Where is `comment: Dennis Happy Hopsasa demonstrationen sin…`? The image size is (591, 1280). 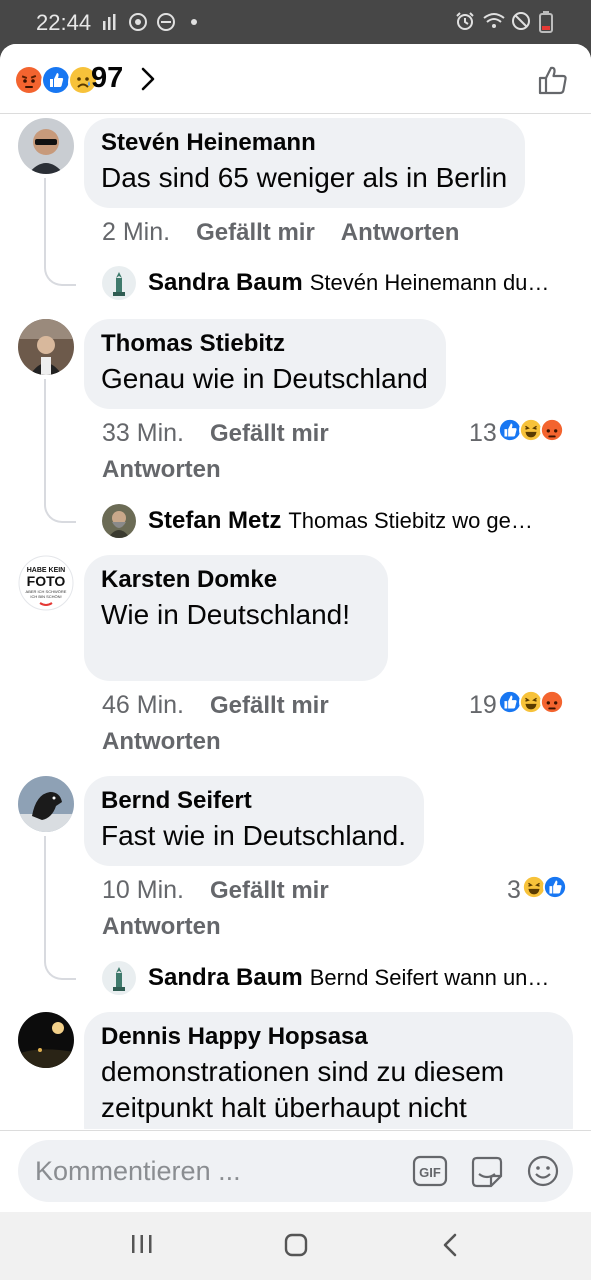
comment: Dennis Happy Hopsasa demonstrationen sin… is located at coordinates (295, 1070).